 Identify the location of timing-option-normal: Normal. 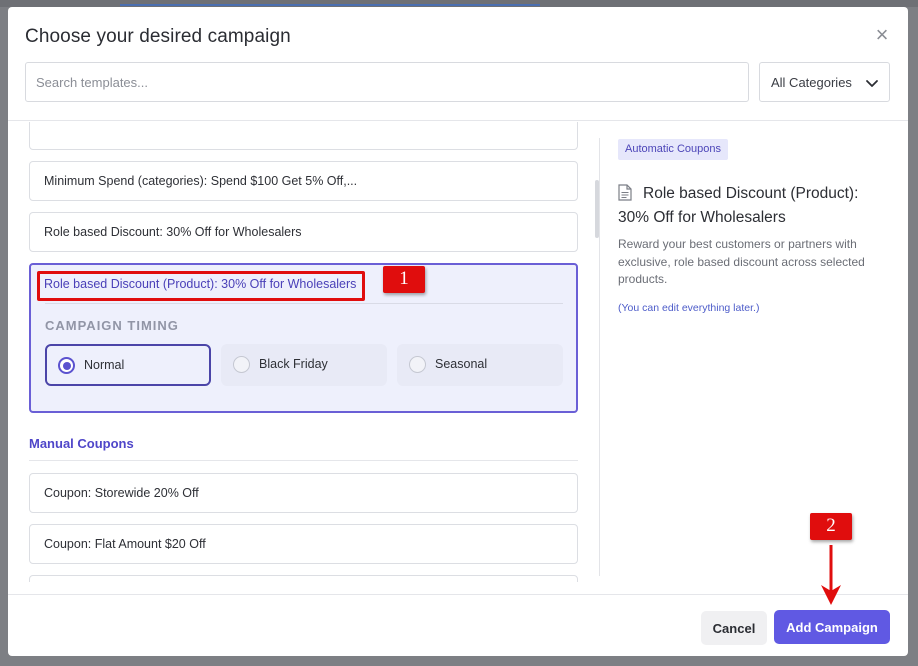
(128, 365).